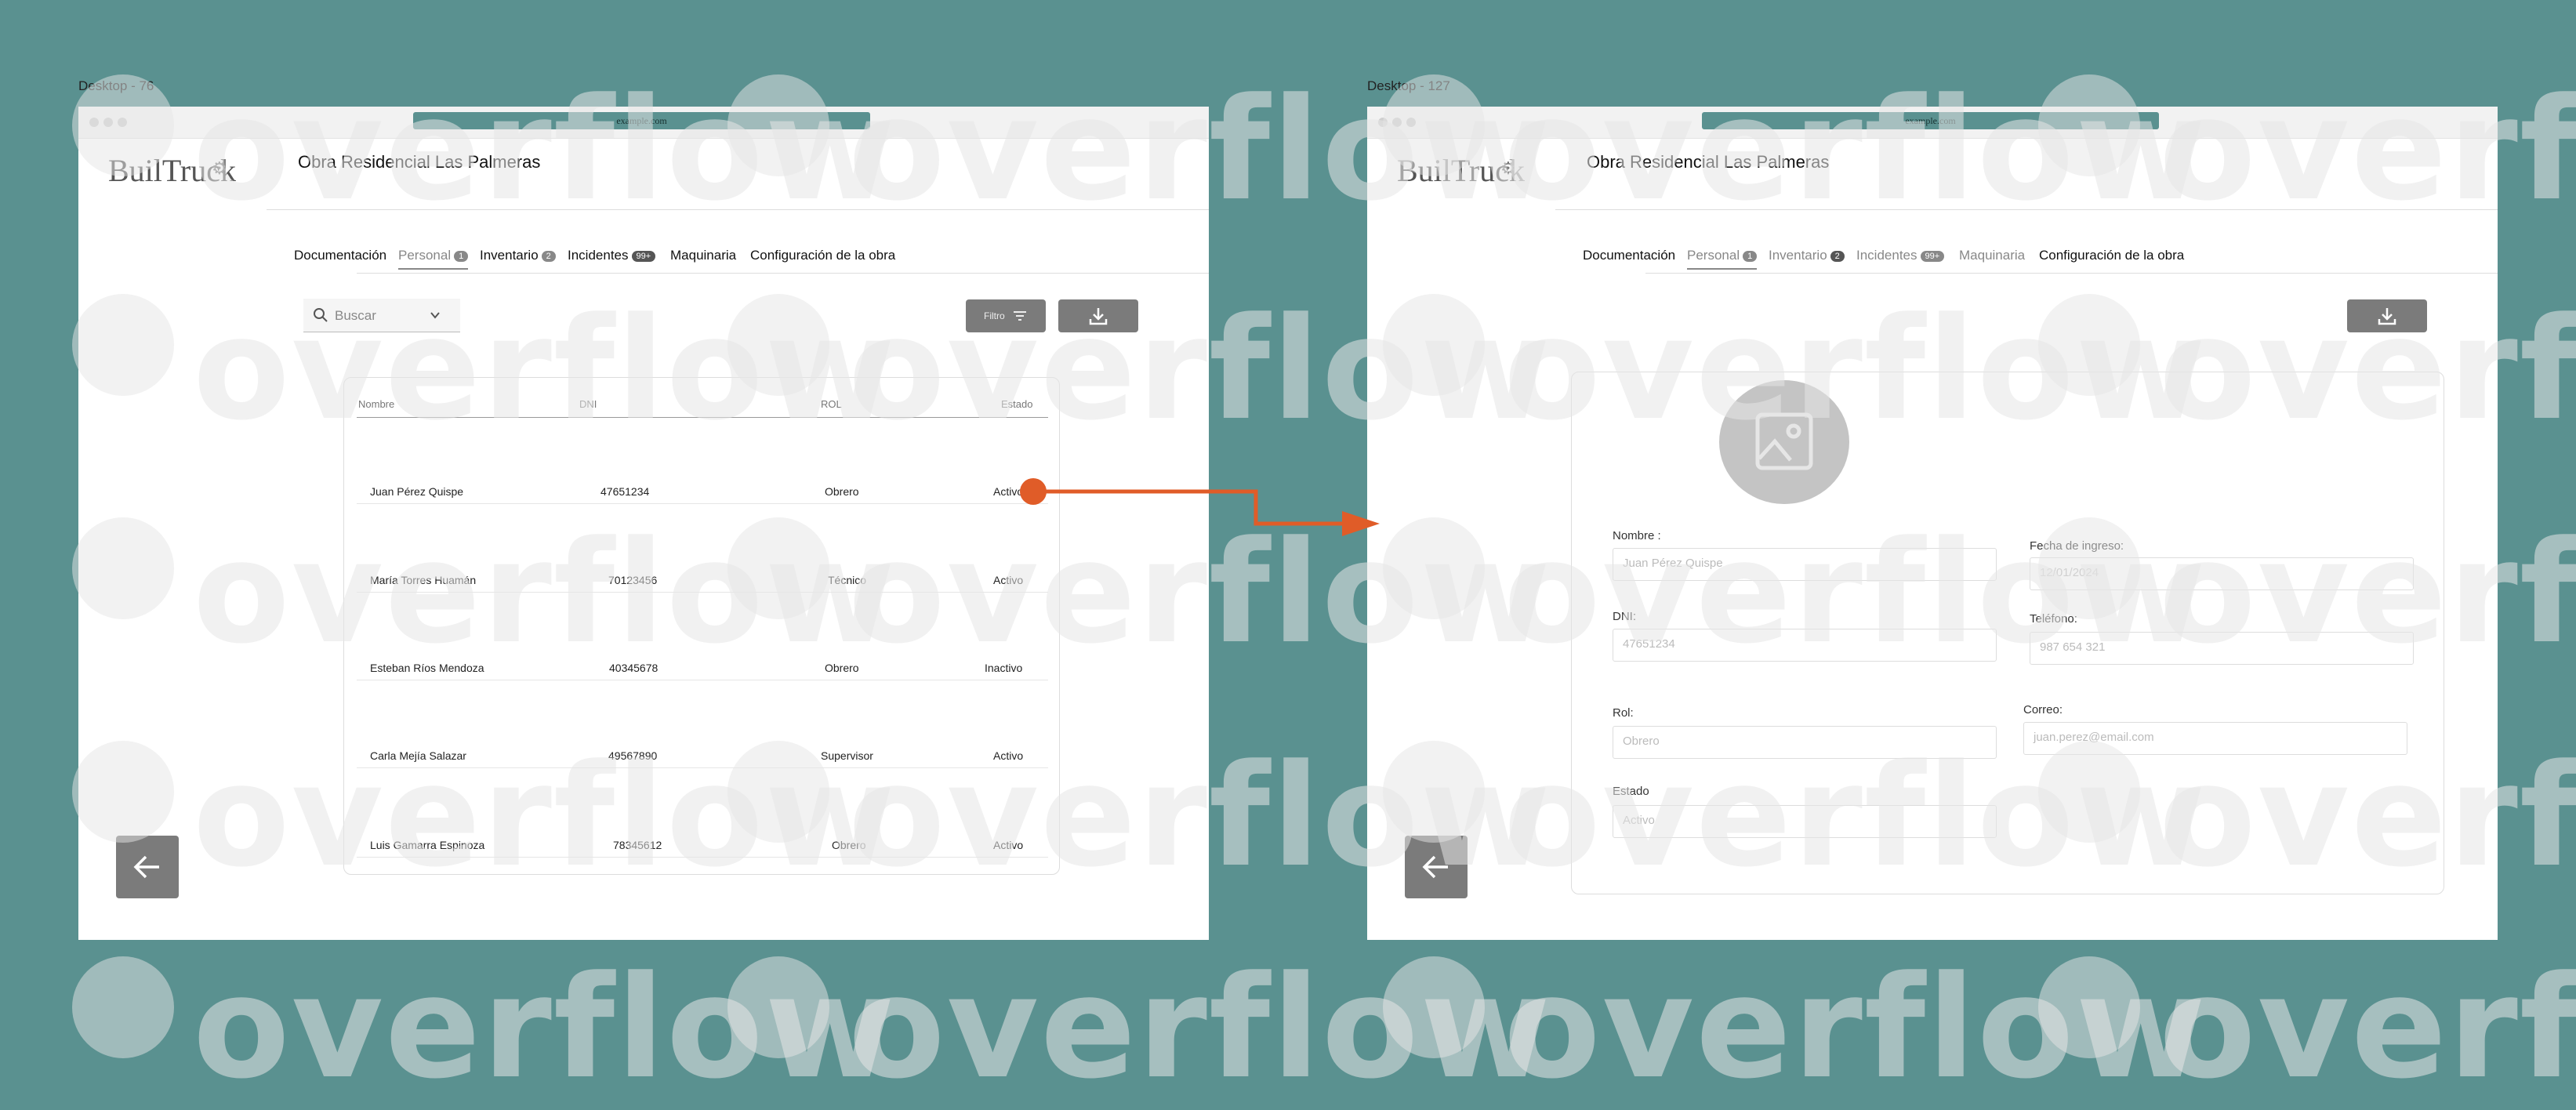 This screenshot has height=1110, width=2576. What do you see at coordinates (1197, 507) in the screenshot?
I see `connector-line` at bounding box center [1197, 507].